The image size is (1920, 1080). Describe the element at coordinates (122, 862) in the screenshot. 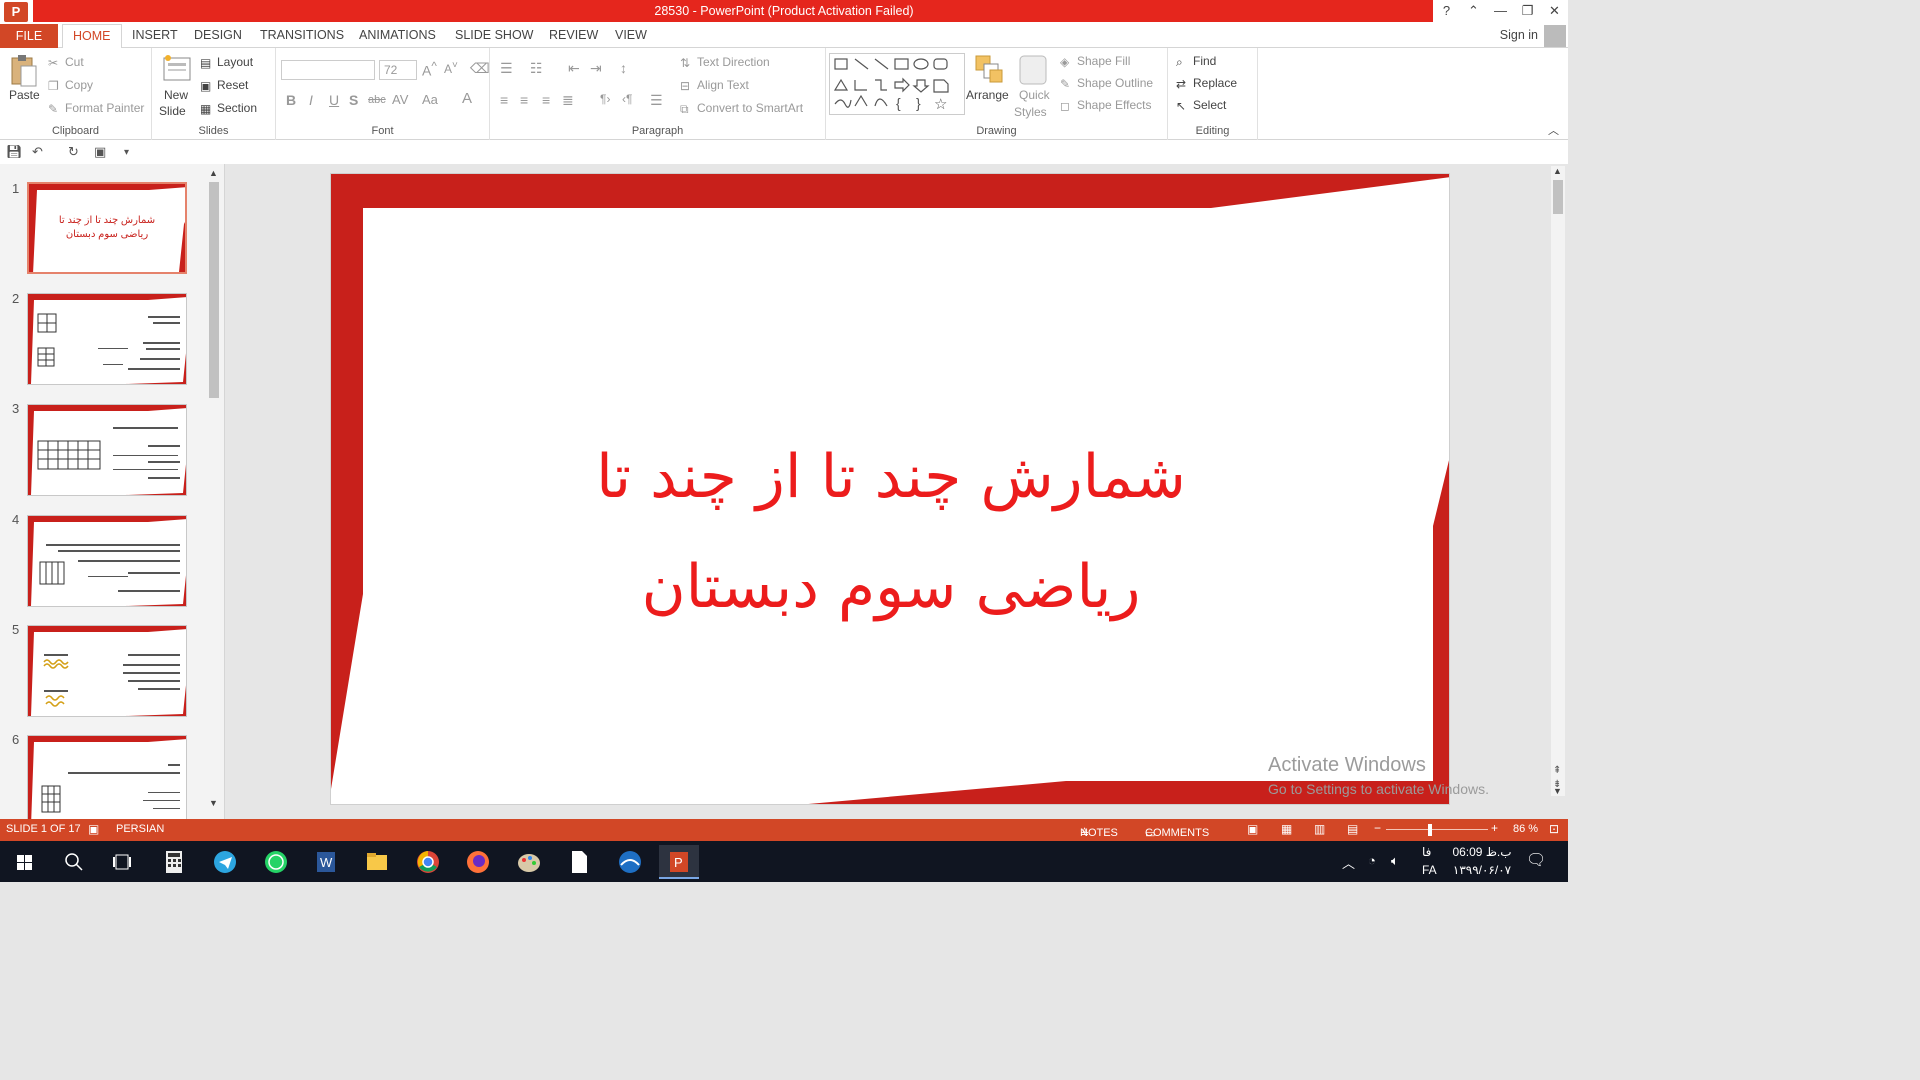

I see `task-view-button` at that location.